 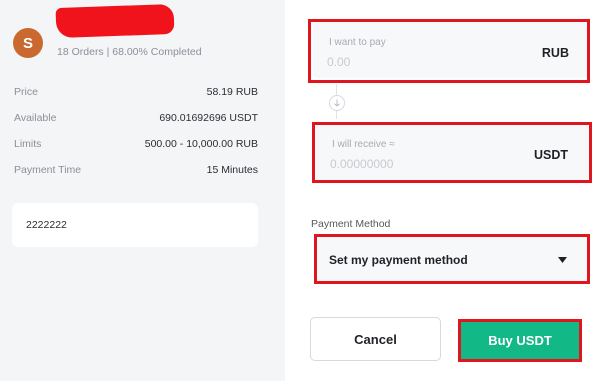 What do you see at coordinates (48, 170) in the screenshot?
I see `payment-time-label: Payment Time` at bounding box center [48, 170].